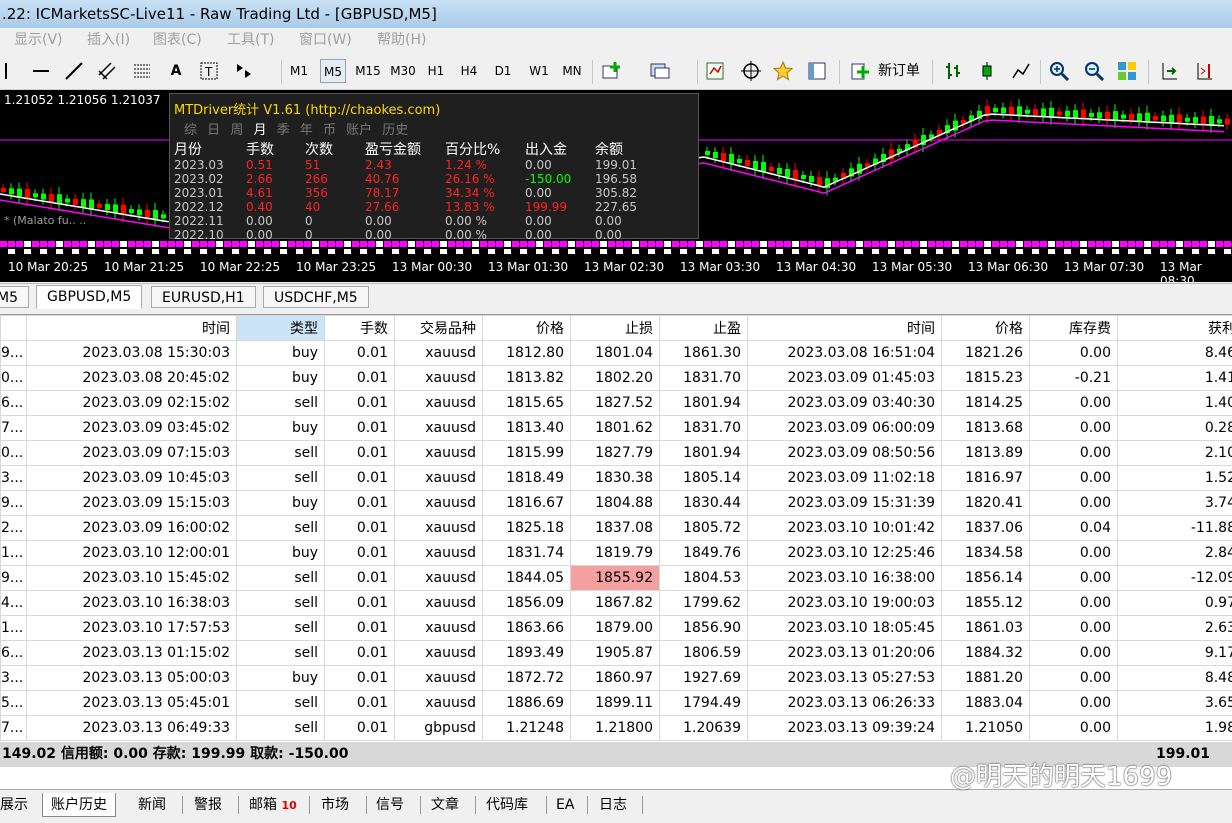 This screenshot has height=823, width=1232. I want to click on text-label-icon: T, so click(209, 71).